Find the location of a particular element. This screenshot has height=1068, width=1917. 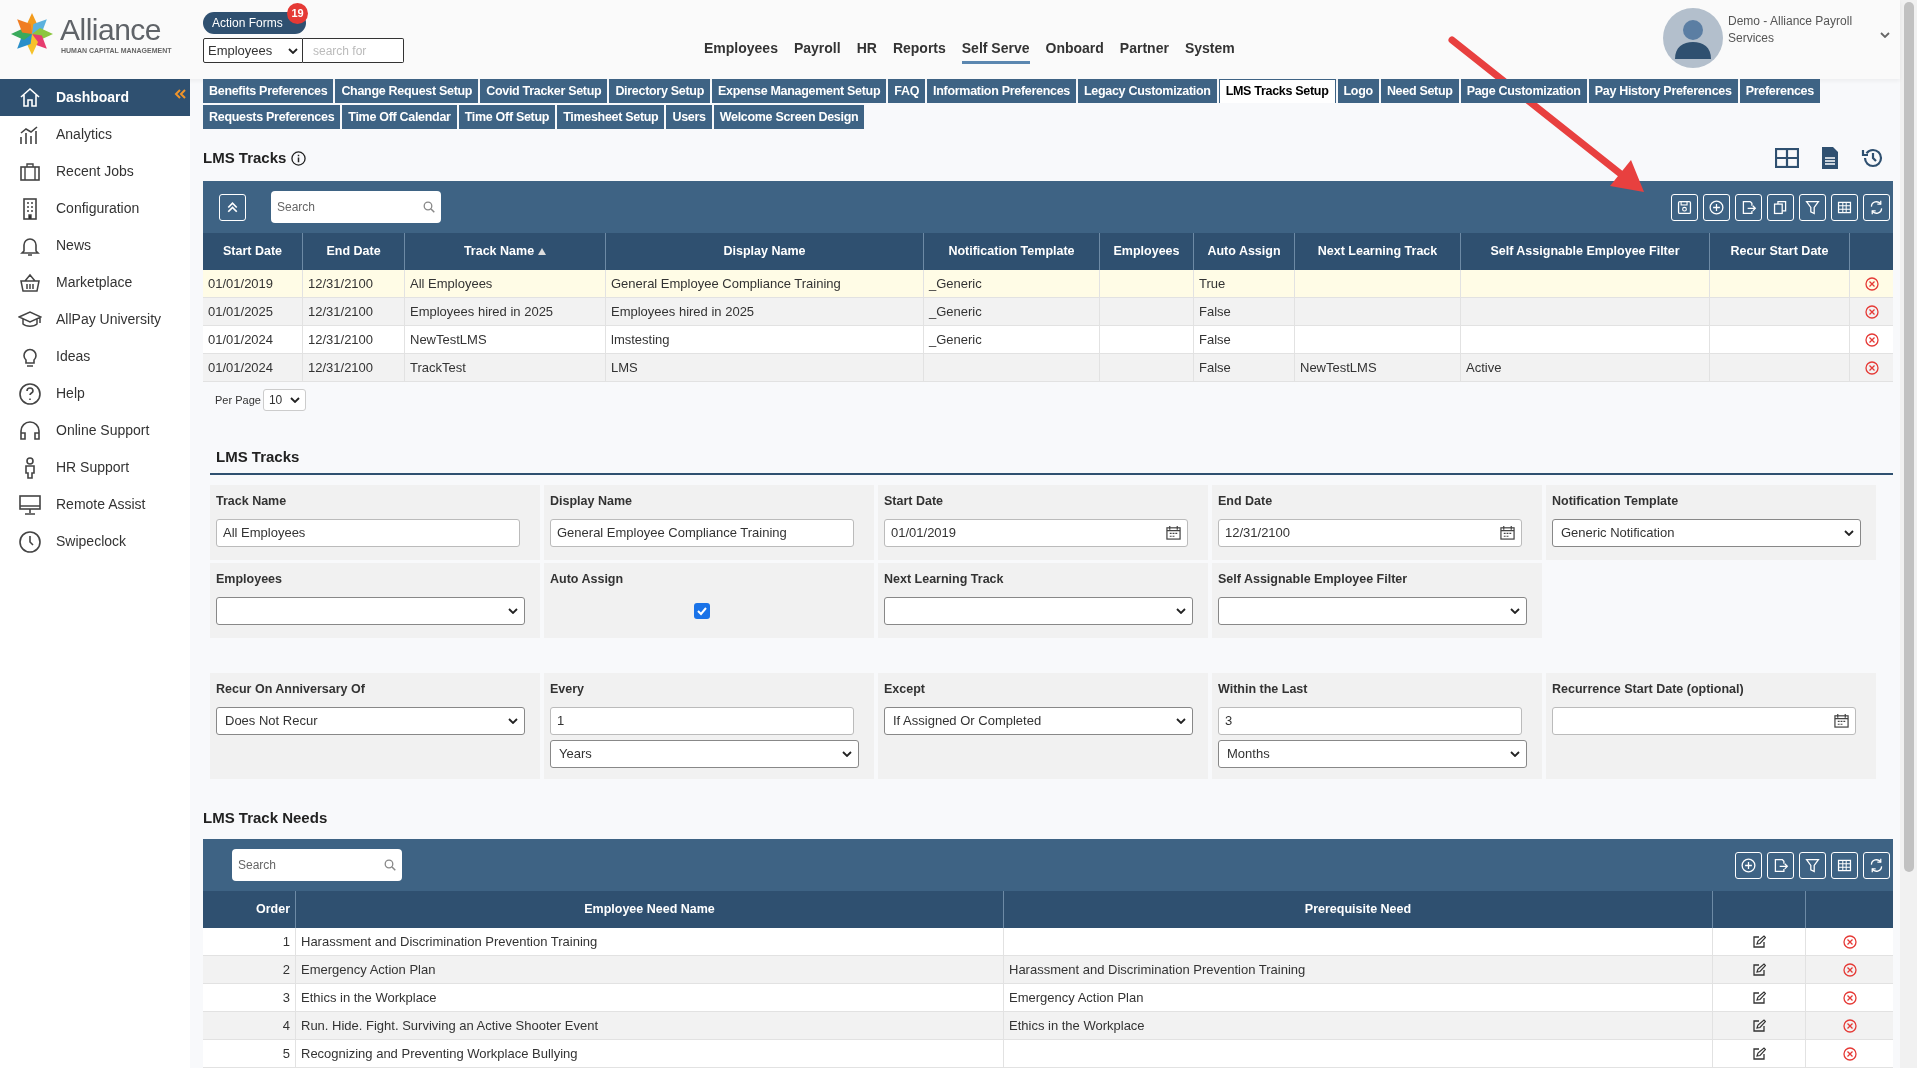

table-row: 01/01/2024 12/31/2100 NewTestLMS lmstesting _Generic False is located at coordinates (1048, 340).